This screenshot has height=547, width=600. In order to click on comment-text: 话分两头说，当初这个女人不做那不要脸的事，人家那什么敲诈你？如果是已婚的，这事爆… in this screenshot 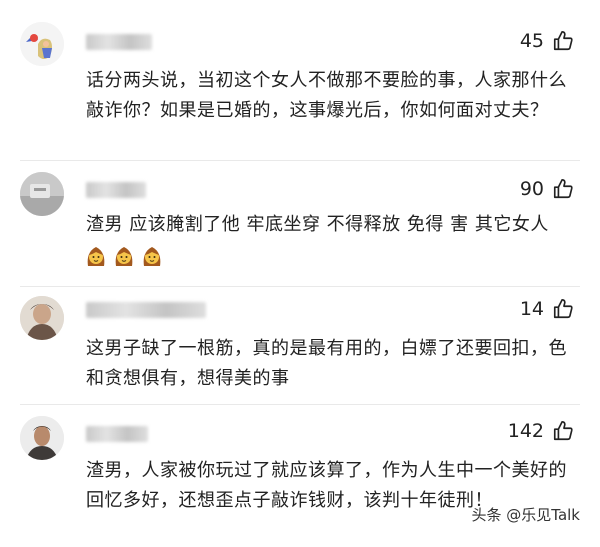, I will do `click(326, 95)`.